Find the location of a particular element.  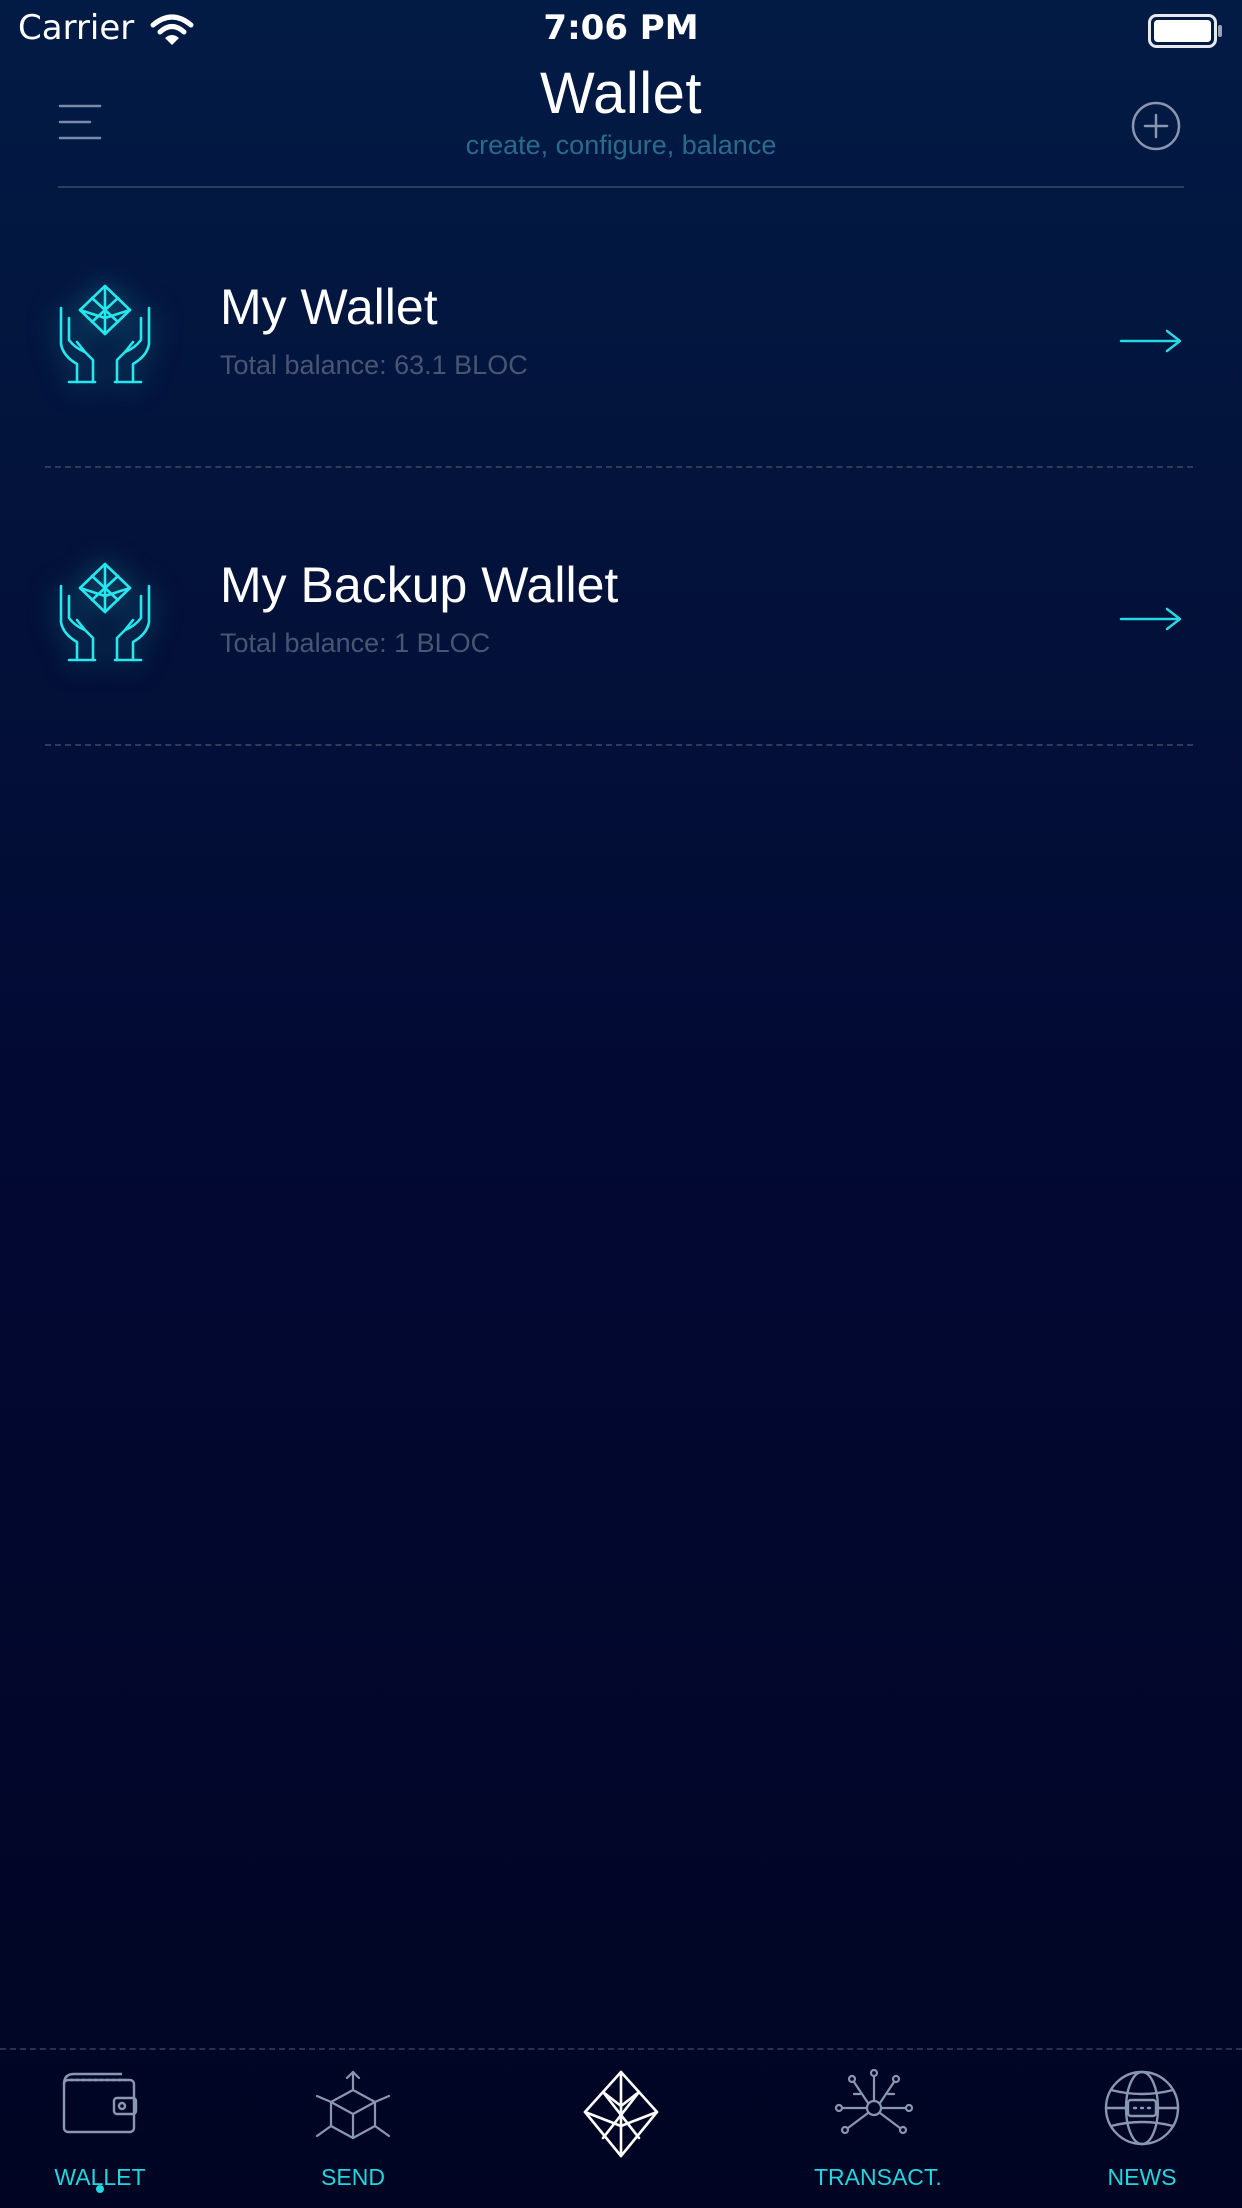

page-subtitle: create, configure, balance is located at coordinates (621, 145).